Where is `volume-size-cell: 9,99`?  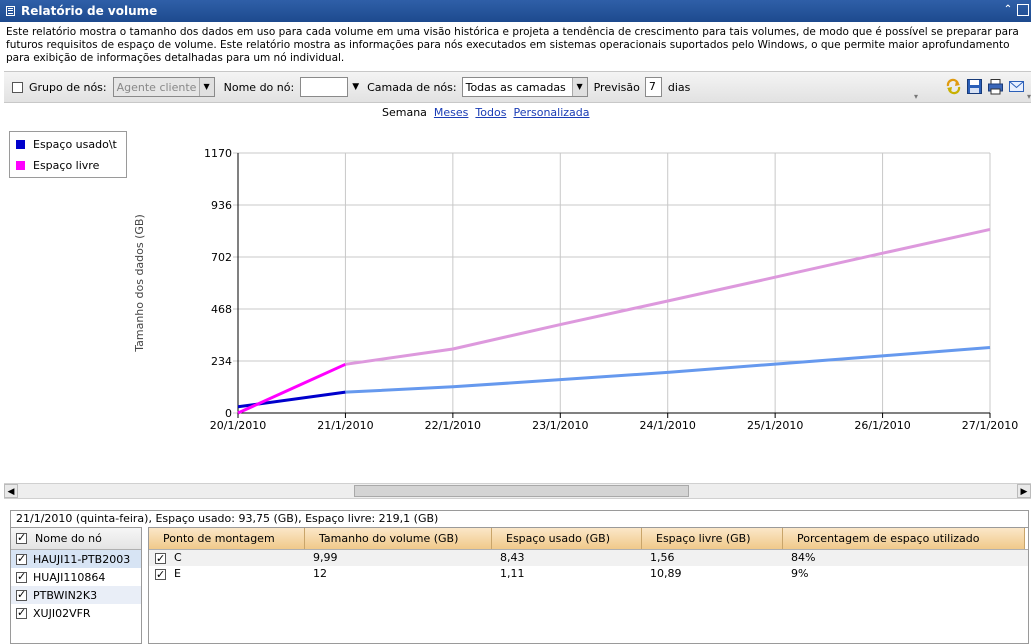
volume-size-cell: 9,99 is located at coordinates (325, 557).